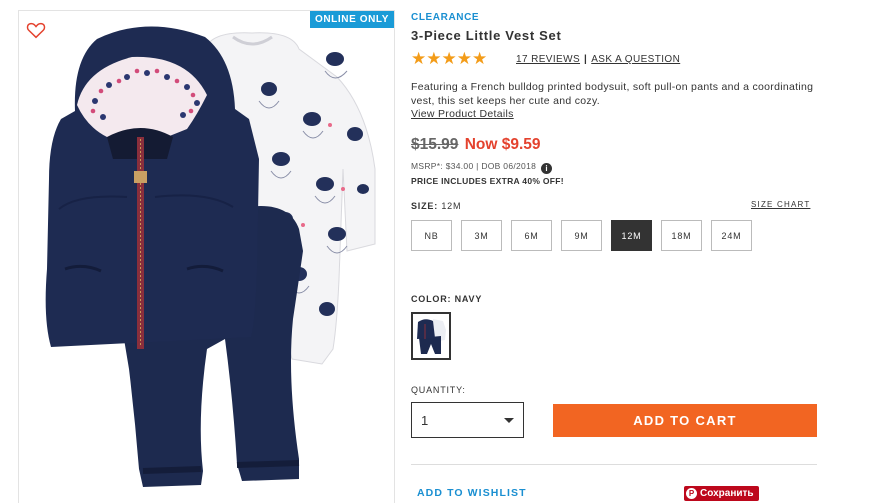  I want to click on size-options: NB 3M 6M 9M 12M 18M 24M, so click(581, 235).